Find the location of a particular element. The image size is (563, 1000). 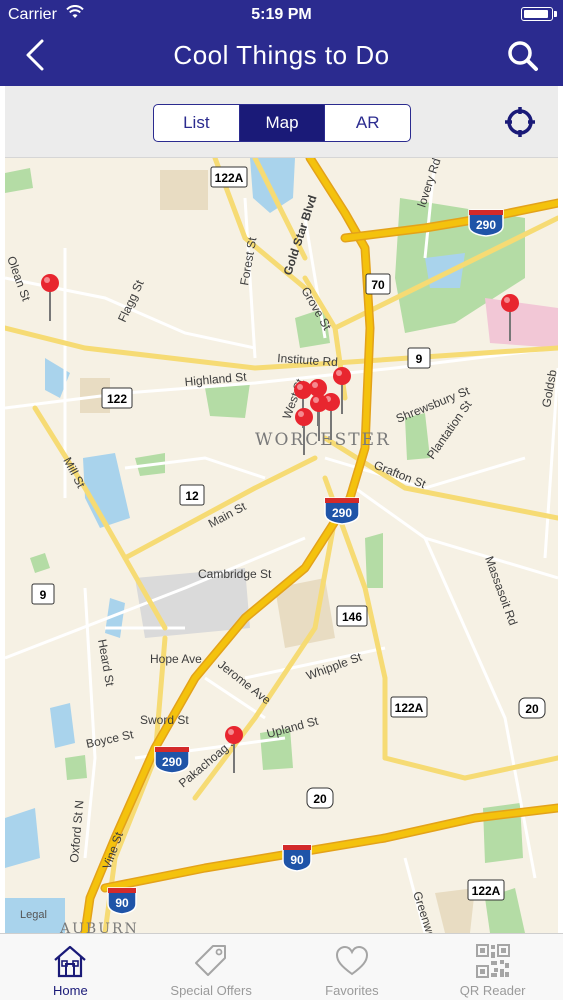

navigation-header: Carrier 5:19 PM Cool Things to Do is located at coordinates (281, 43).